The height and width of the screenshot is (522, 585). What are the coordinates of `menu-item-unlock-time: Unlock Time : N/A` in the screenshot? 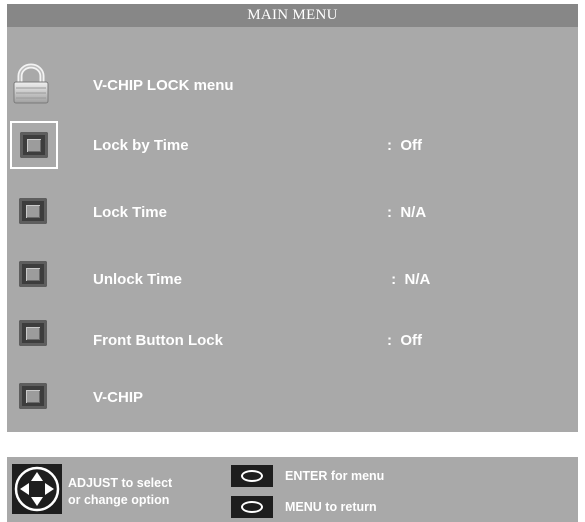 It's located at (292, 280).